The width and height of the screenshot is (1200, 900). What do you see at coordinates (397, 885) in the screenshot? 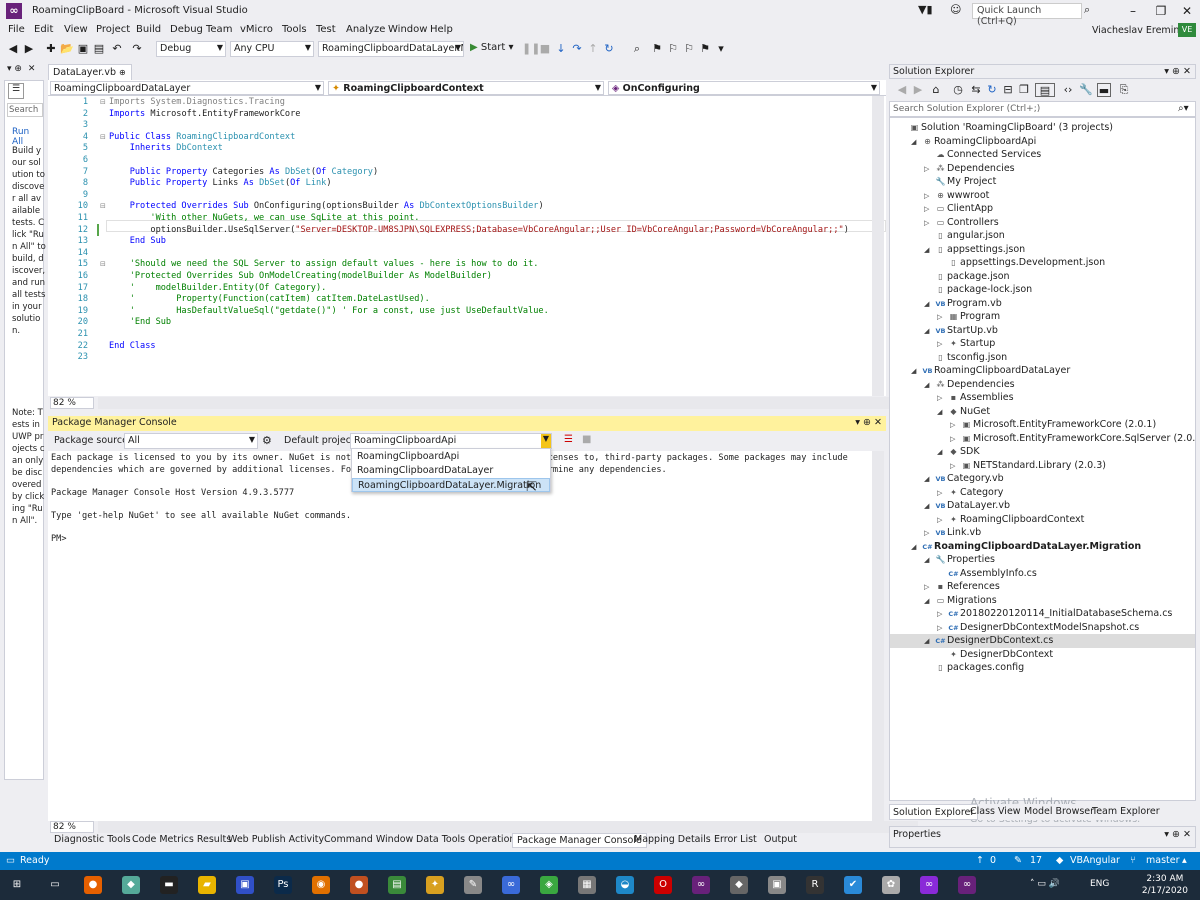
I see `app-icon: ▤` at bounding box center [397, 885].